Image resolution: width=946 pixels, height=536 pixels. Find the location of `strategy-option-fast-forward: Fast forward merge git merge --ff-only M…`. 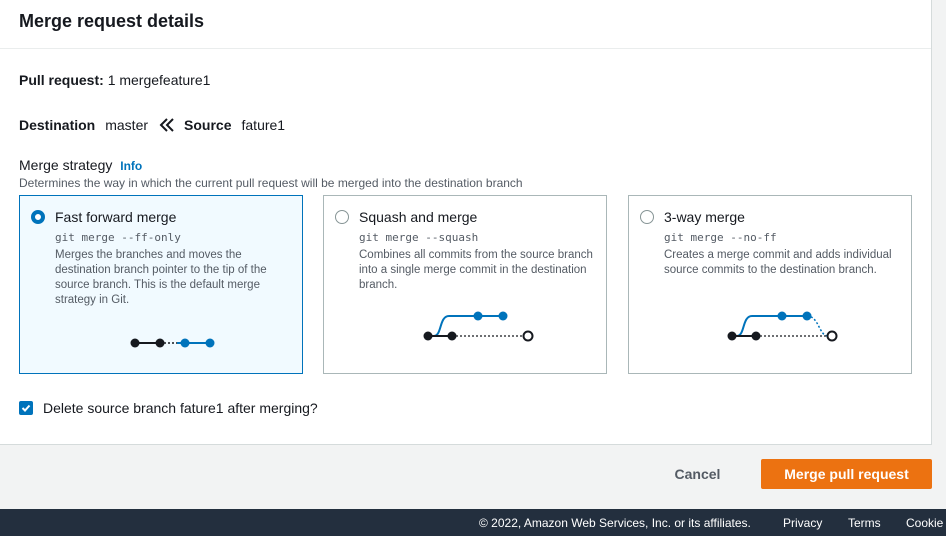

strategy-option-fast-forward: Fast forward merge git merge --ff-only M… is located at coordinates (161, 284).